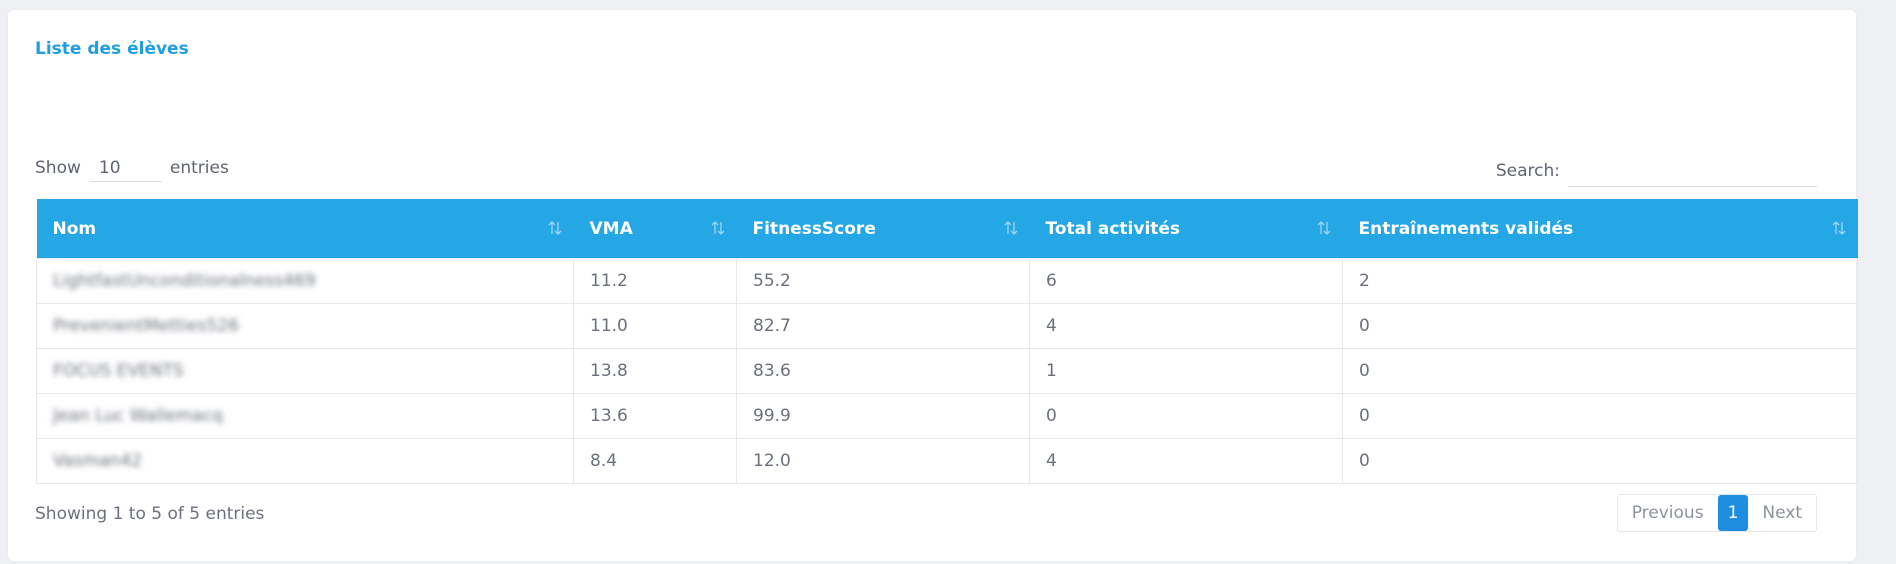 The image size is (1896, 564). What do you see at coordinates (305, 281) in the screenshot?
I see `cell-nom: LightfastUnconditionalness469` at bounding box center [305, 281].